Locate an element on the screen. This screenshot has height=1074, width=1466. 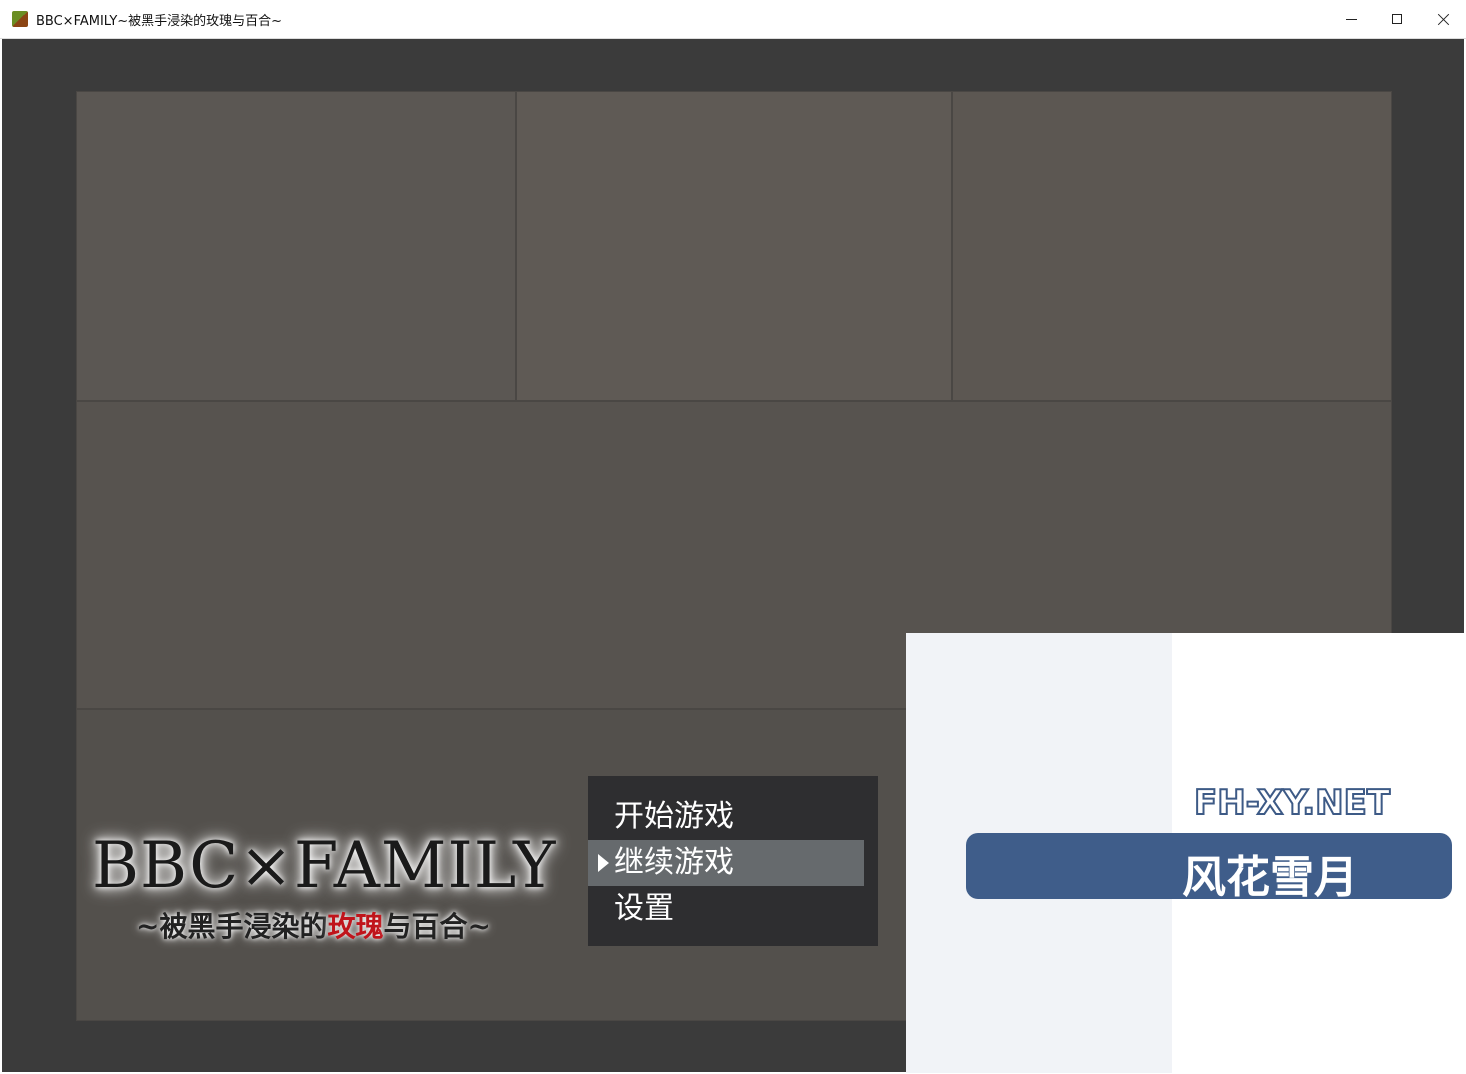
title-menu: 开始游戏 继续游戏 设置 is located at coordinates (733, 861).